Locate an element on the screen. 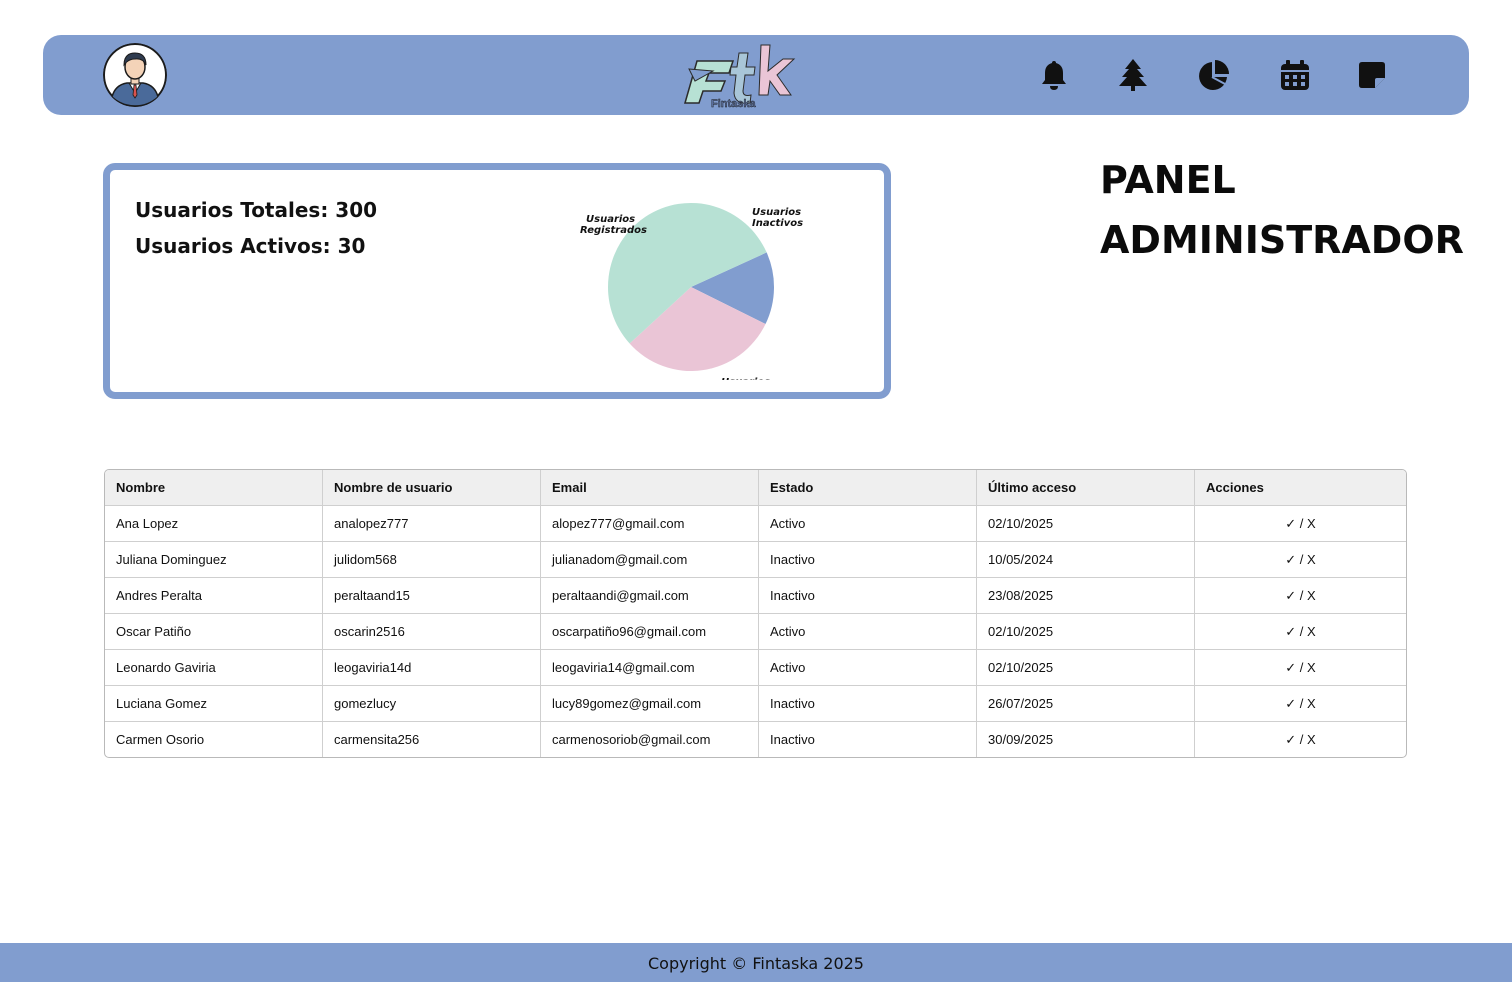 This screenshot has height=985, width=1512. cell-name: Leonardo Gaviria is located at coordinates (214, 668).